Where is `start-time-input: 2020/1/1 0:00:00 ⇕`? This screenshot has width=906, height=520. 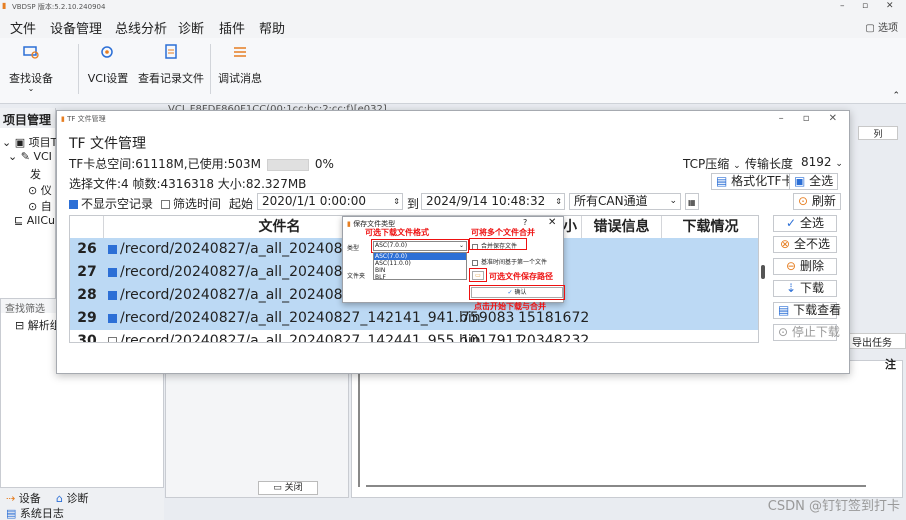
start-time-input: 2020/1/1 0:00:00 ⇕ is located at coordinates (330, 201).